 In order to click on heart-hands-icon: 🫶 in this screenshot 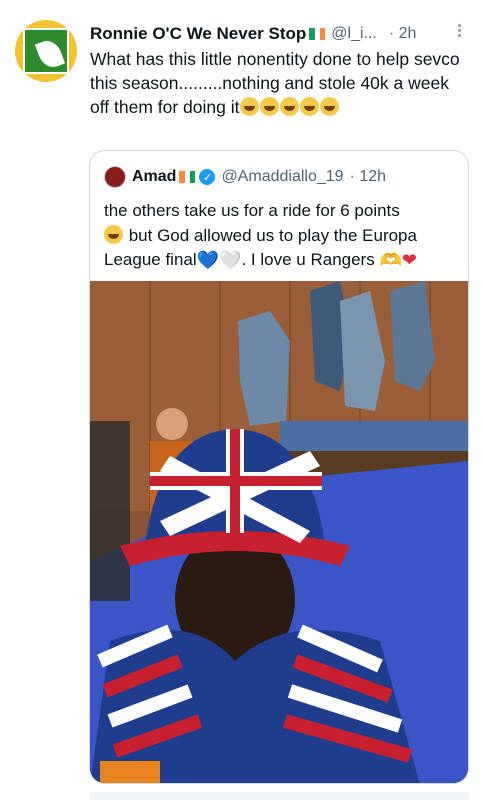, I will do `click(390, 260)`.